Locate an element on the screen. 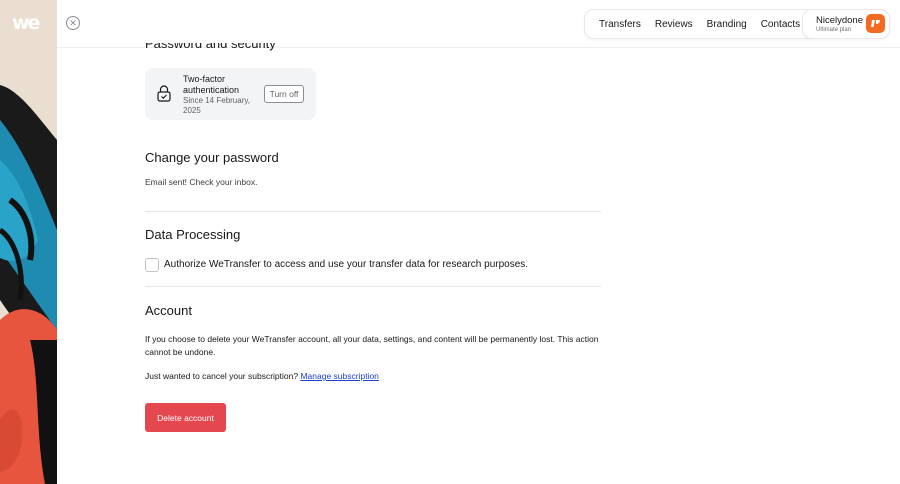  decorative-background: we is located at coordinates (28, 242).